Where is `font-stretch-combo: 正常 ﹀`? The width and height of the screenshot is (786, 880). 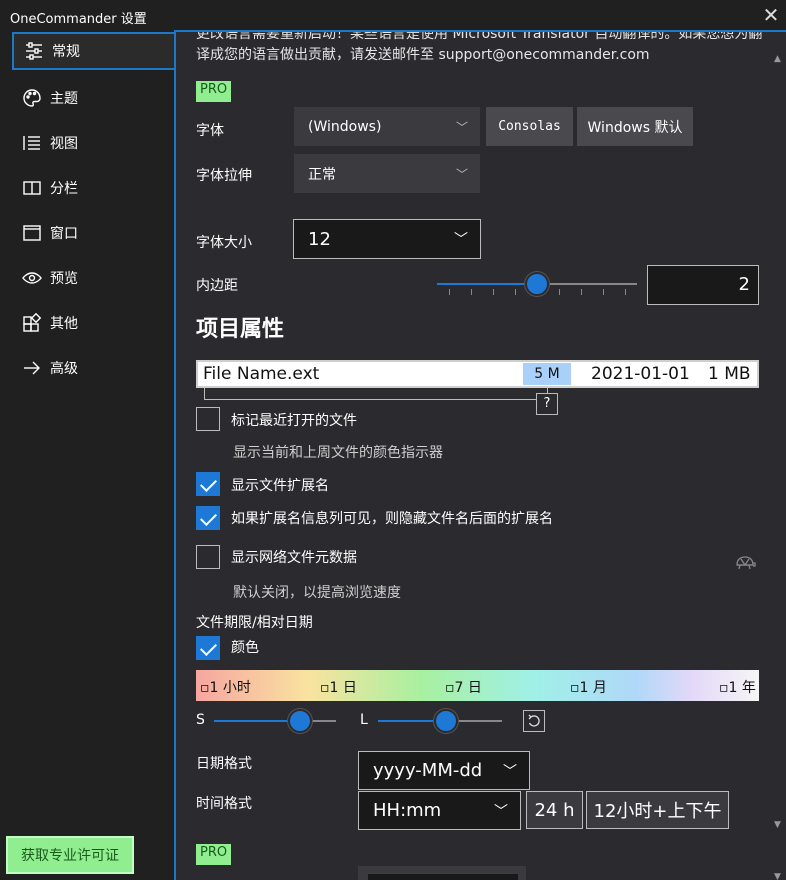
font-stretch-combo: 正常 ﹀ is located at coordinates (387, 173).